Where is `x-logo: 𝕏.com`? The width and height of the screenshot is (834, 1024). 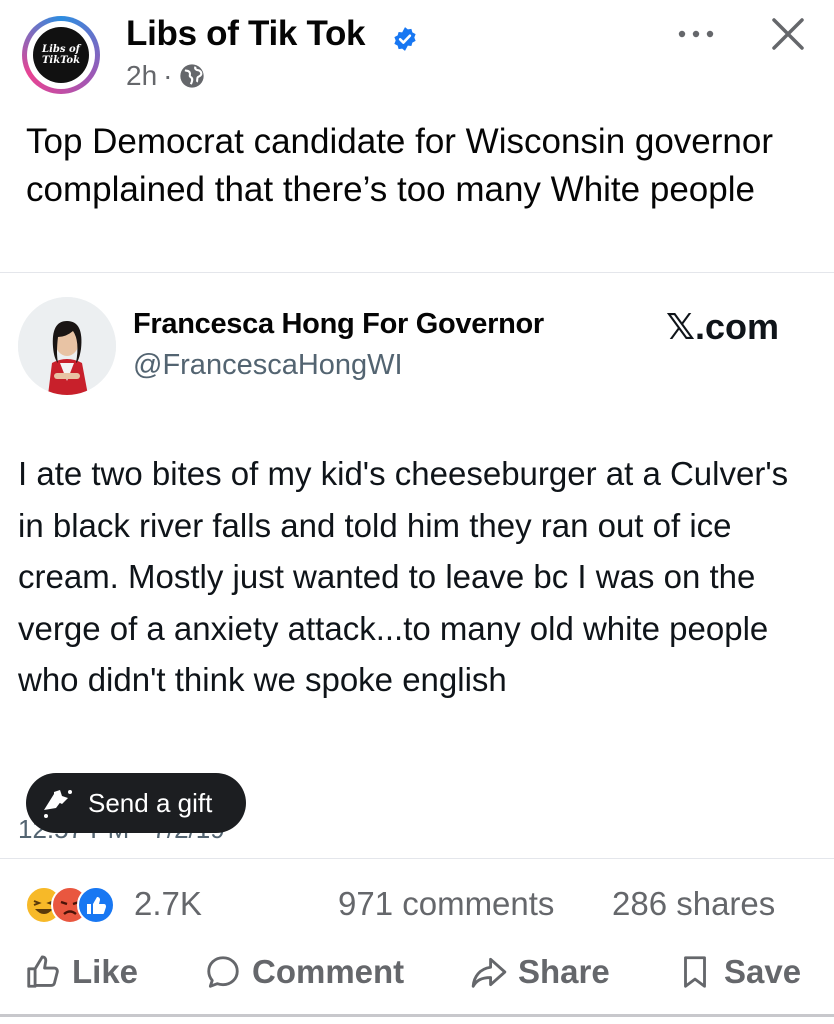 x-logo: 𝕏.com is located at coordinates (723, 326).